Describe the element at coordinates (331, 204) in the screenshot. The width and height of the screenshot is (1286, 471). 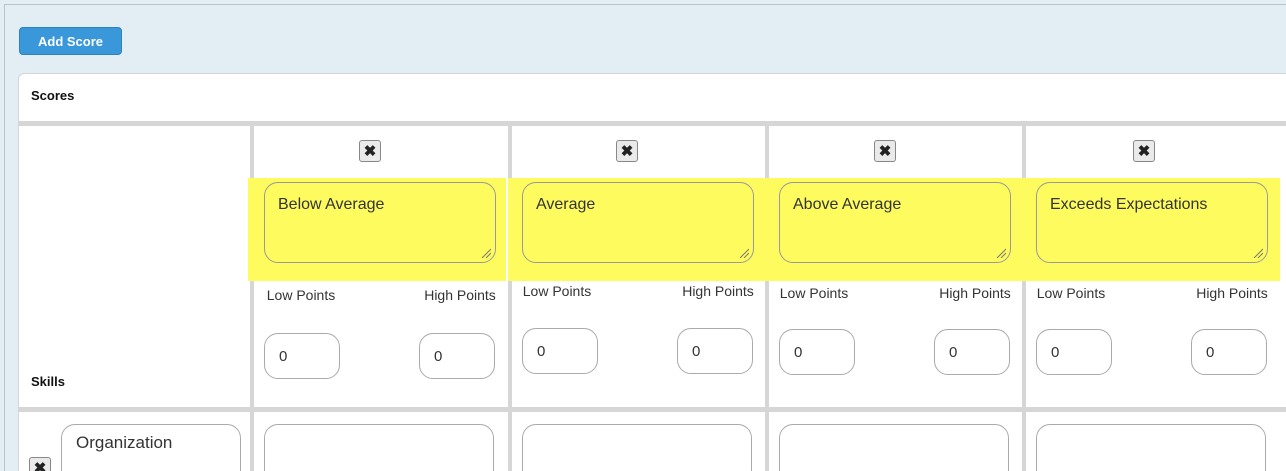
I see `score-name: Below Average` at that location.